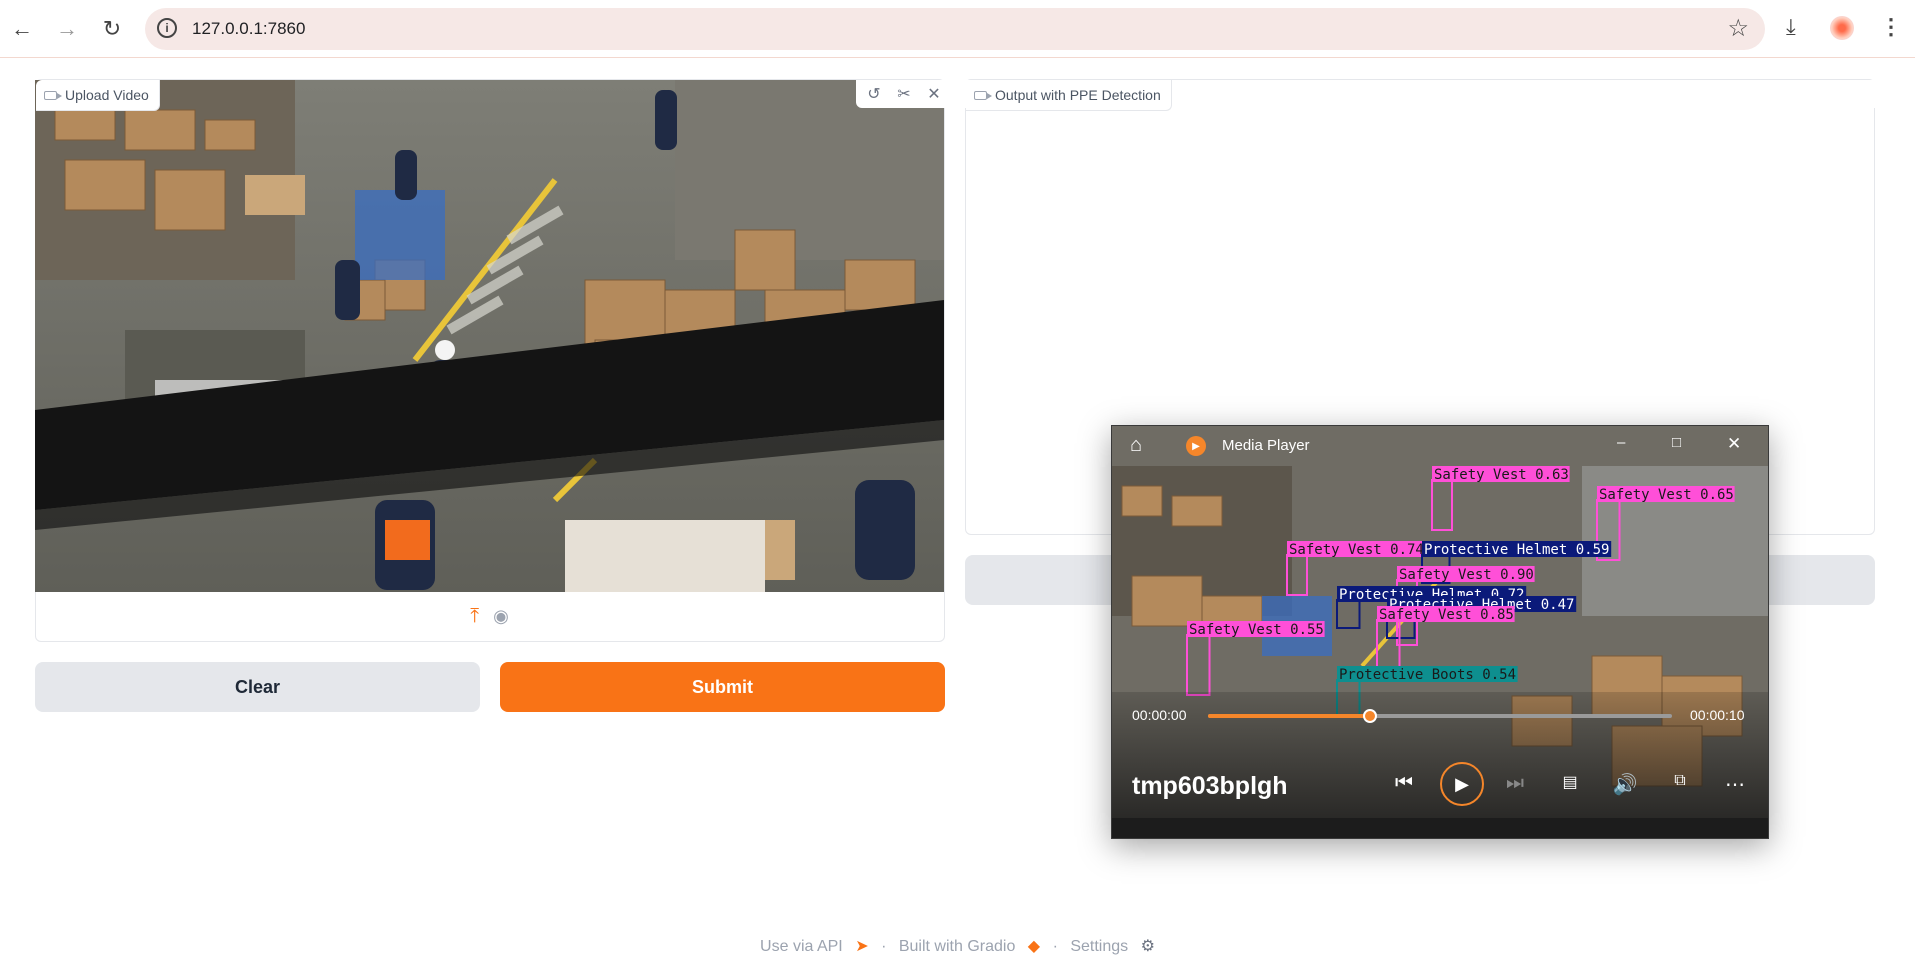 The height and width of the screenshot is (972, 1915). I want to click on detection-label: Safety Vest 0.90, so click(1466, 575).